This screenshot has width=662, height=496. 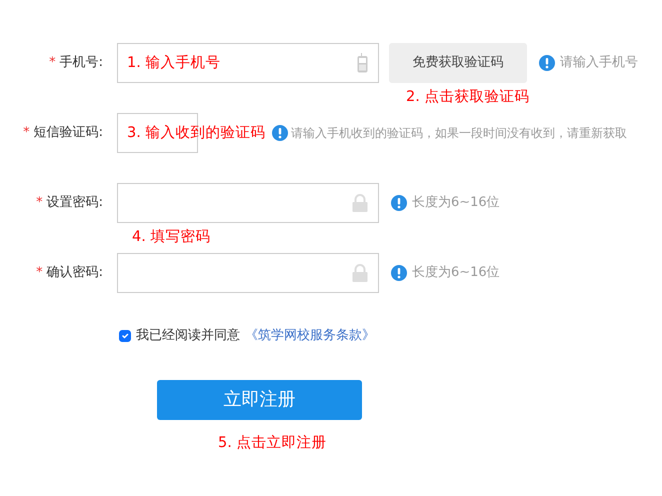 What do you see at coordinates (458, 63) in the screenshot?
I see `get-code-button: 免费获取验证码` at bounding box center [458, 63].